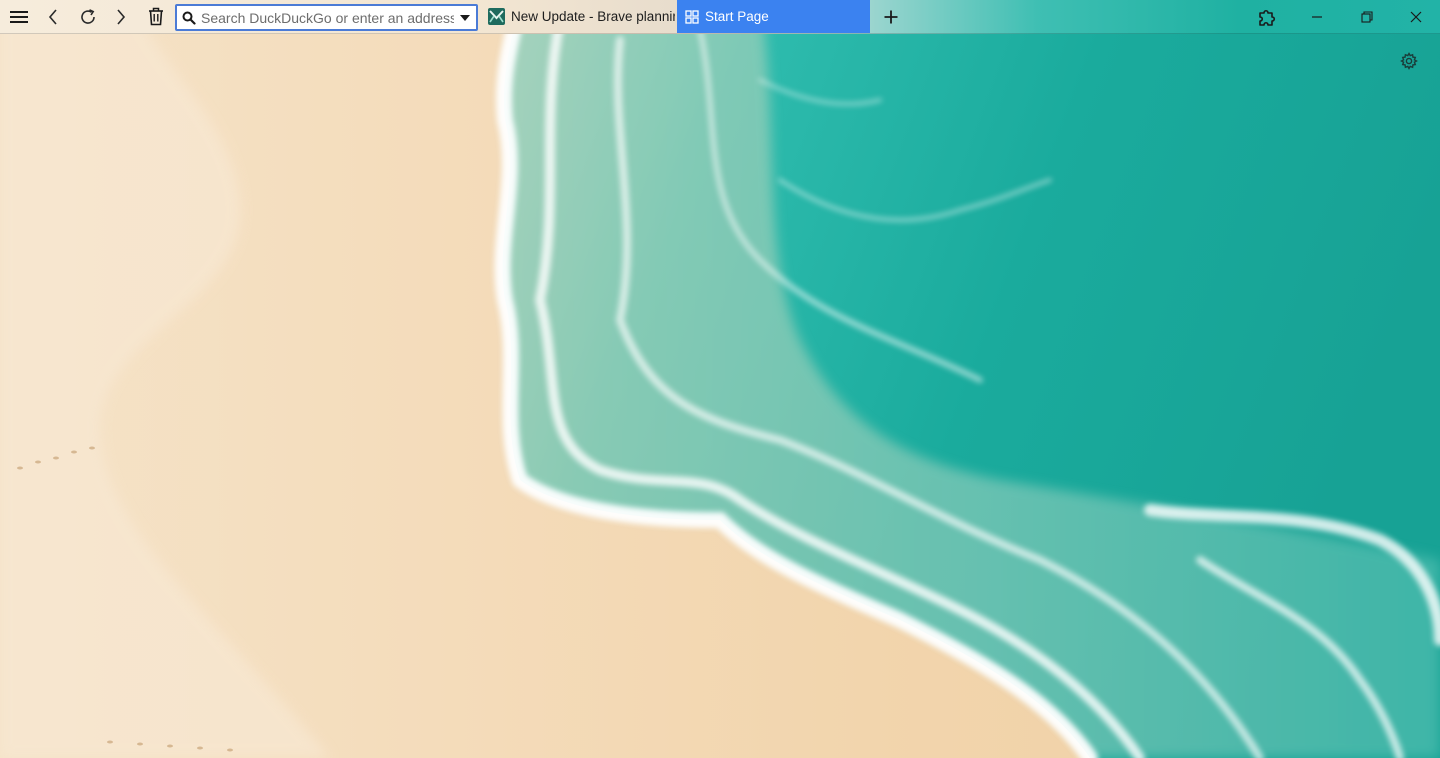 This screenshot has height=758, width=1440. I want to click on minimize-icon, so click(1317, 17).